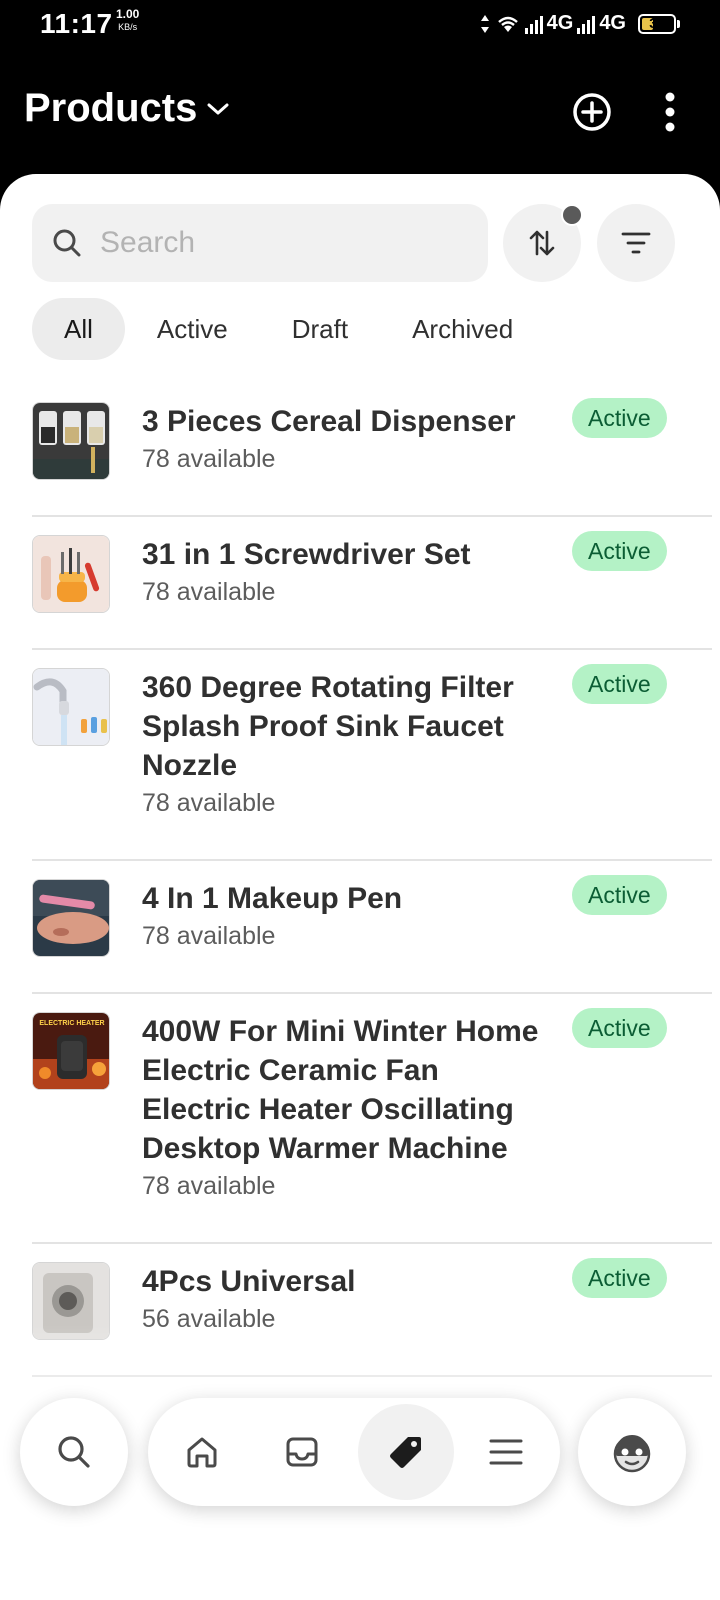 This screenshot has height=1600, width=720. What do you see at coordinates (192, 329) in the screenshot?
I see `tab-active: Active` at bounding box center [192, 329].